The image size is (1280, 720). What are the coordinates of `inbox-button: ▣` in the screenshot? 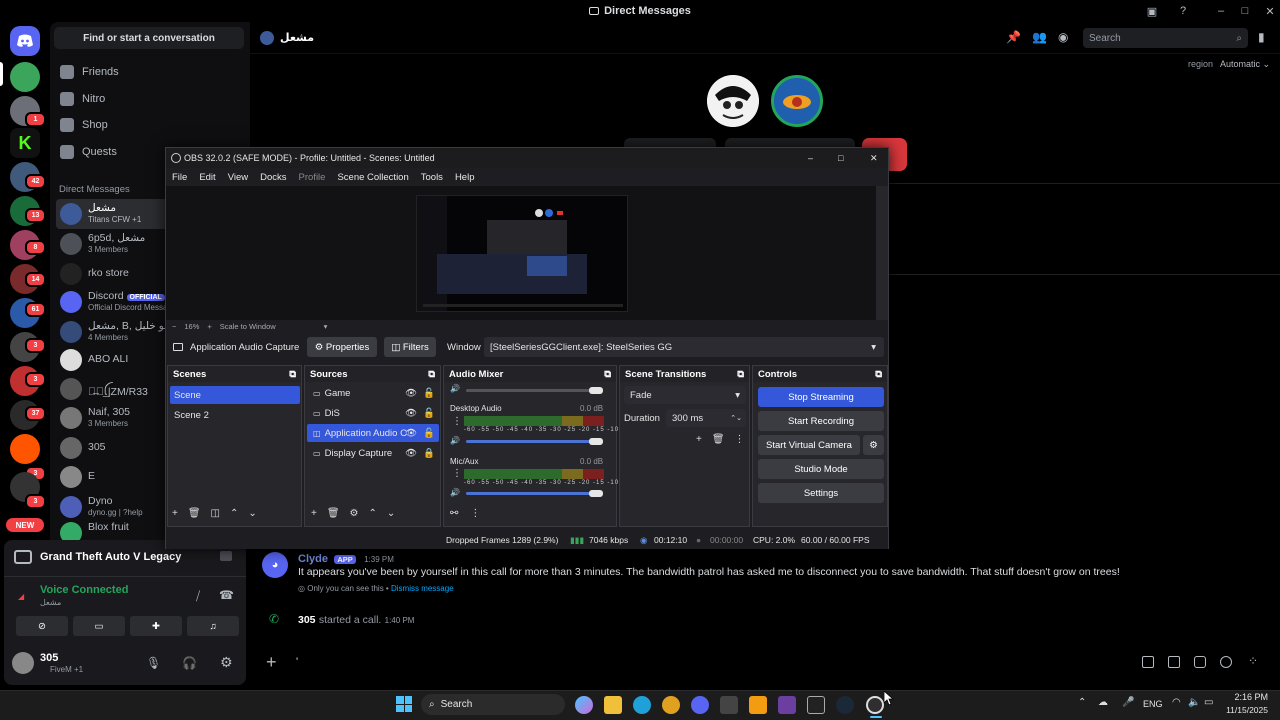 It's located at (1152, 11).